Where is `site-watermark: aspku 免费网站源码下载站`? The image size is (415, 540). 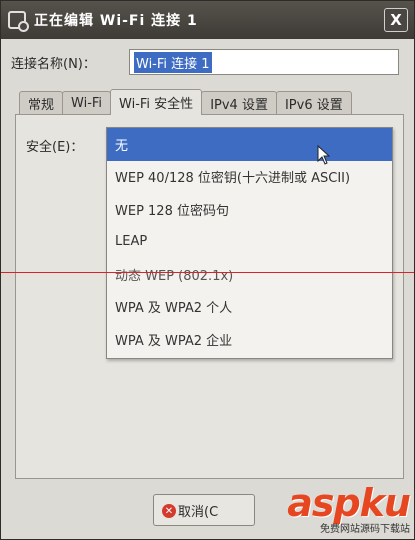 site-watermark: aspku 免费网站源码下载站 is located at coordinates (349, 508).